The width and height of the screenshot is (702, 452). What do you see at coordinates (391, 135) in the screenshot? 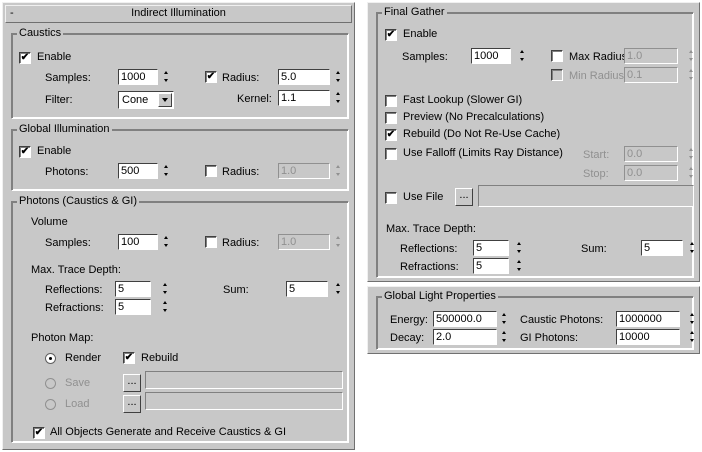
I see `fg-rebuild-checkbox` at bounding box center [391, 135].